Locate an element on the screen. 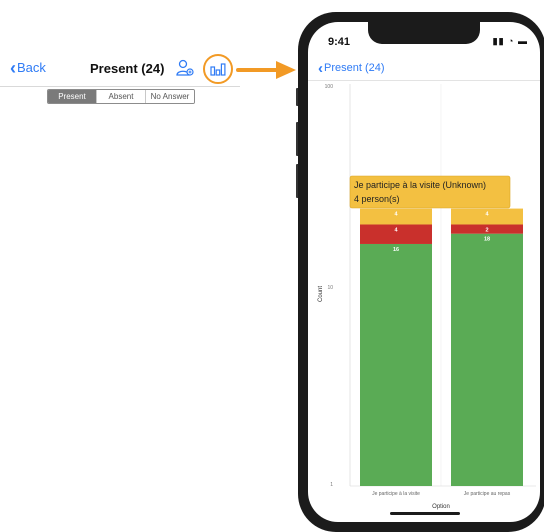 The image size is (544, 532). phone-back-button: ‹ Present (24) is located at coordinates (351, 68).